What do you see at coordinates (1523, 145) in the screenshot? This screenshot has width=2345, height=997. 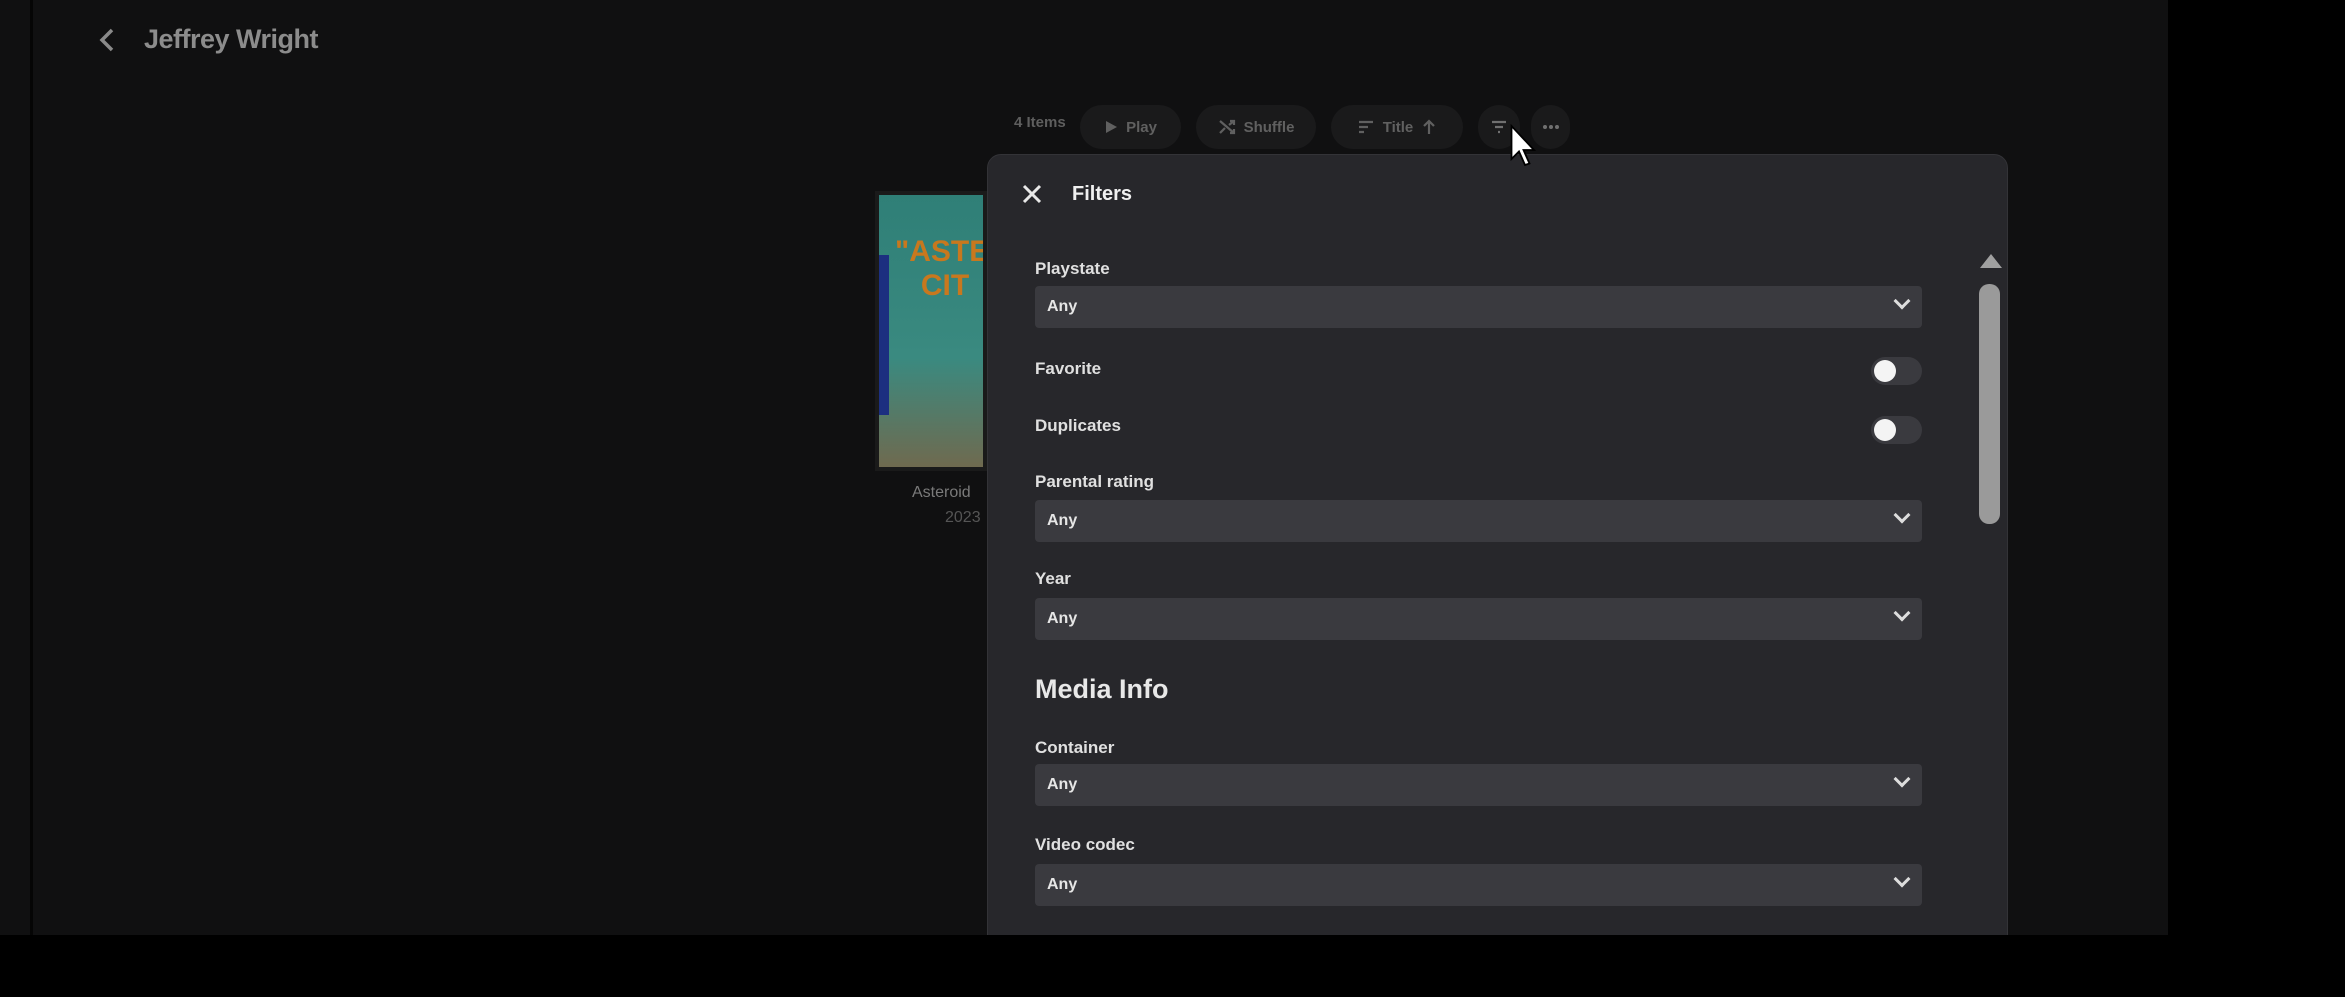 I see `mouse-cursor-icon` at bounding box center [1523, 145].